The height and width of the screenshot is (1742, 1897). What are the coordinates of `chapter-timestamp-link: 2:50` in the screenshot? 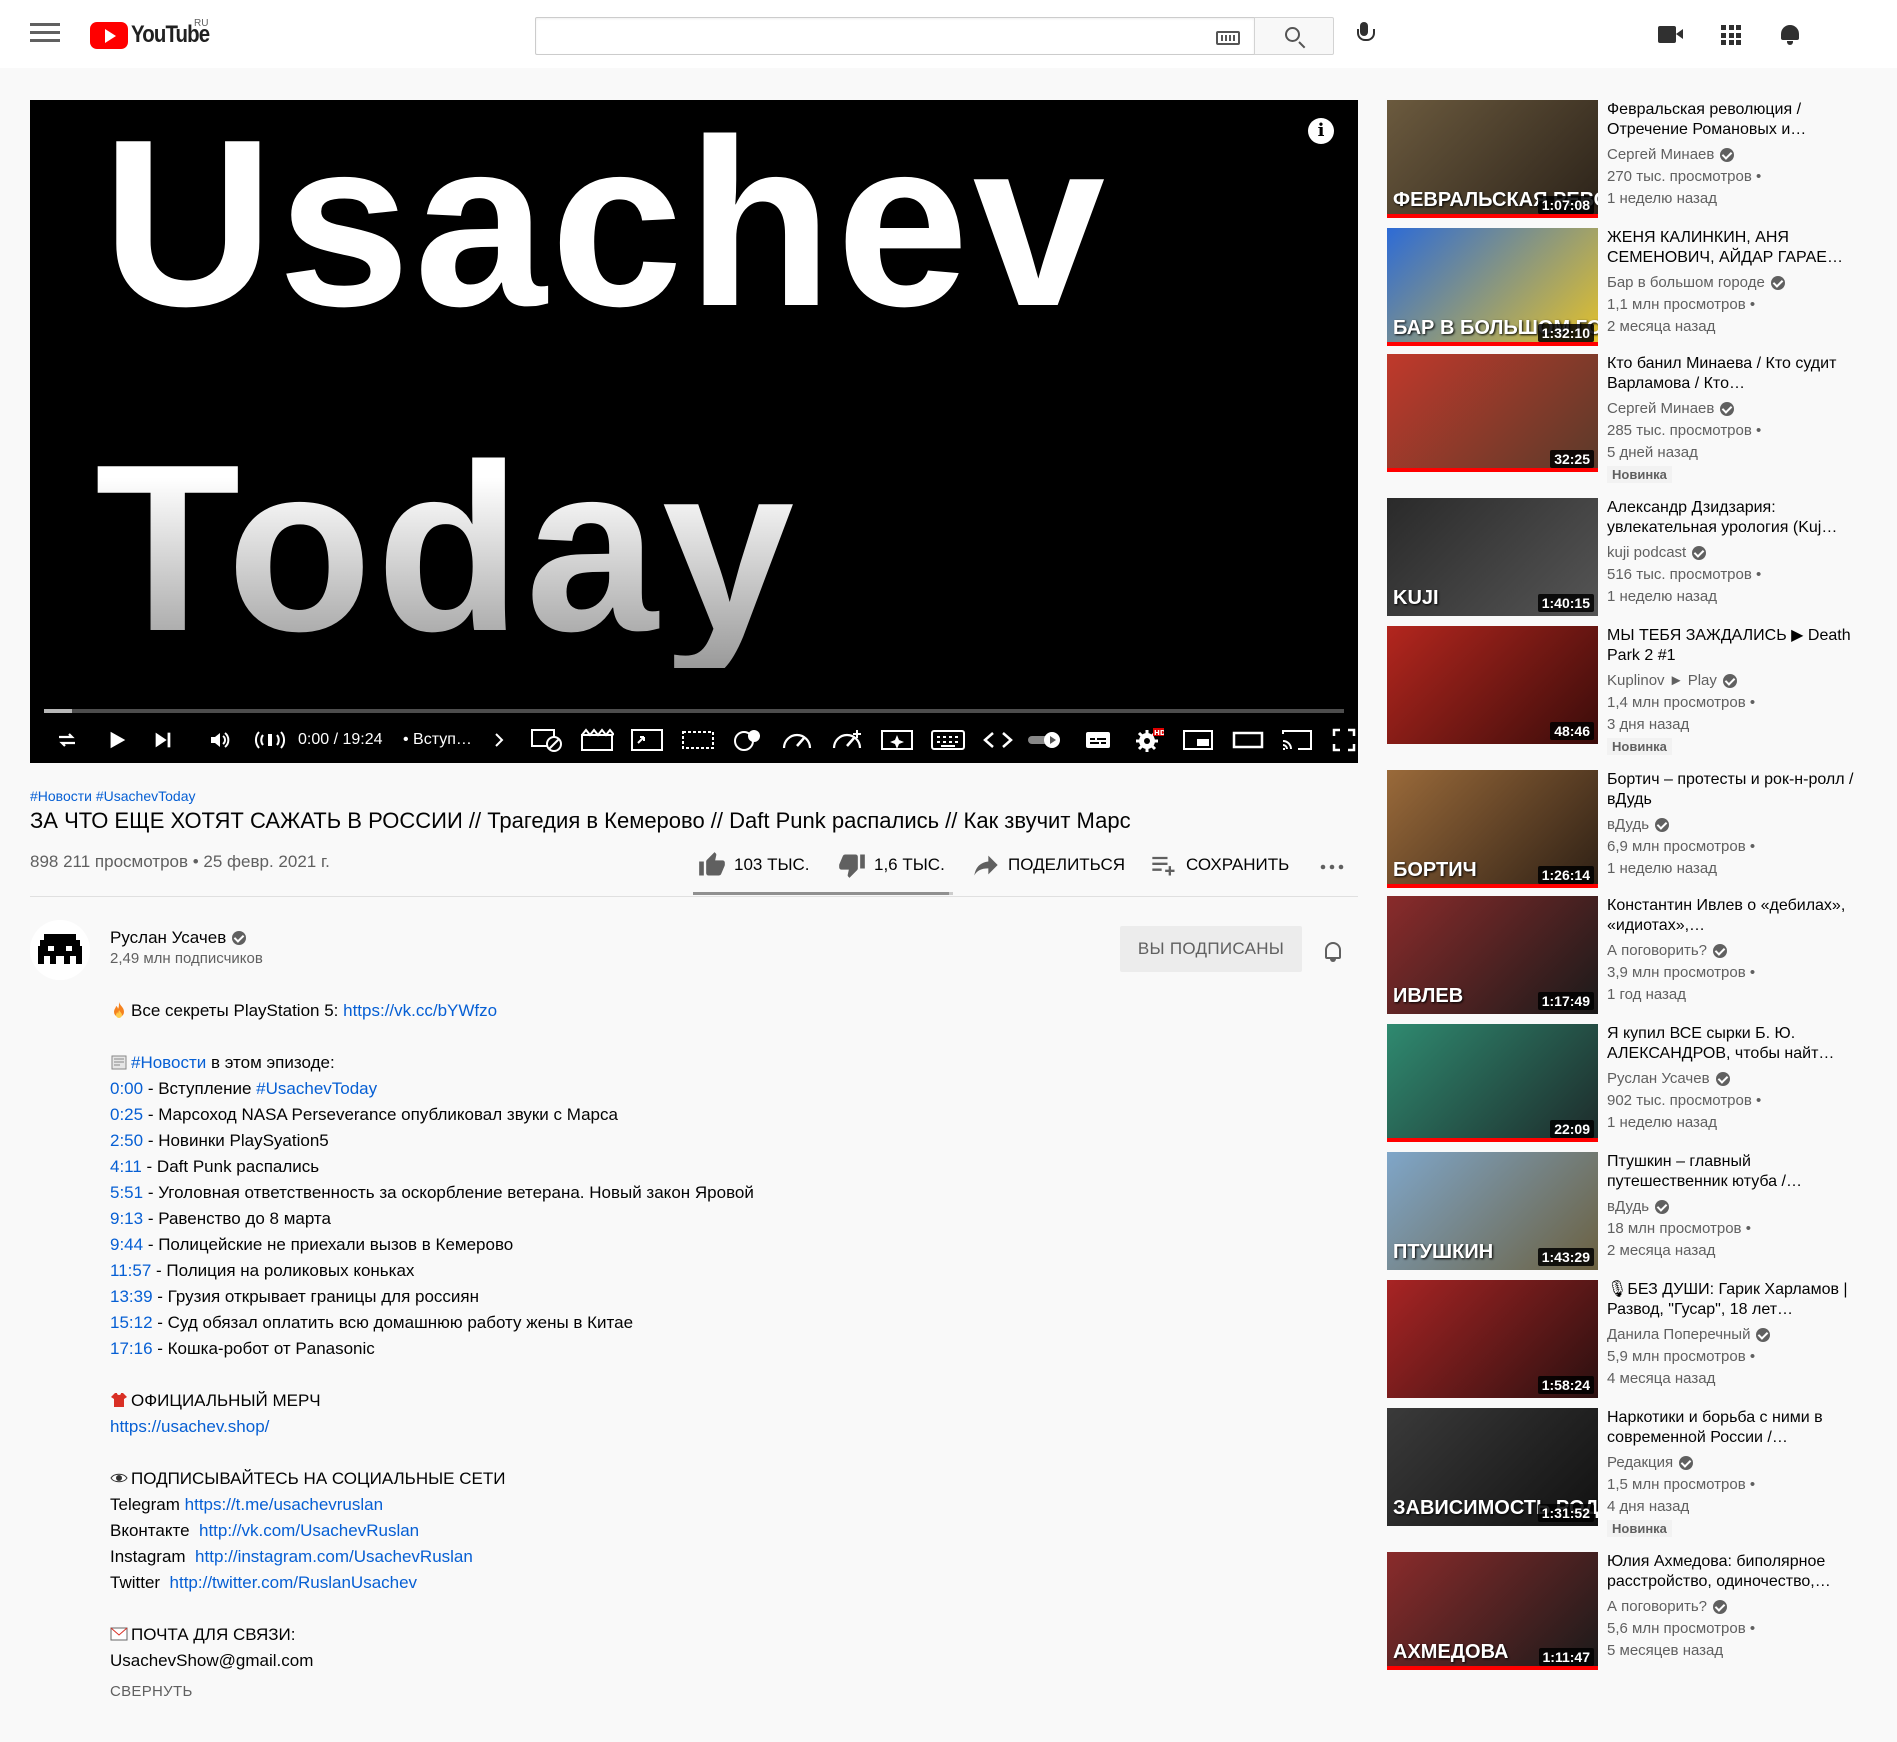 It's located at (126, 1140).